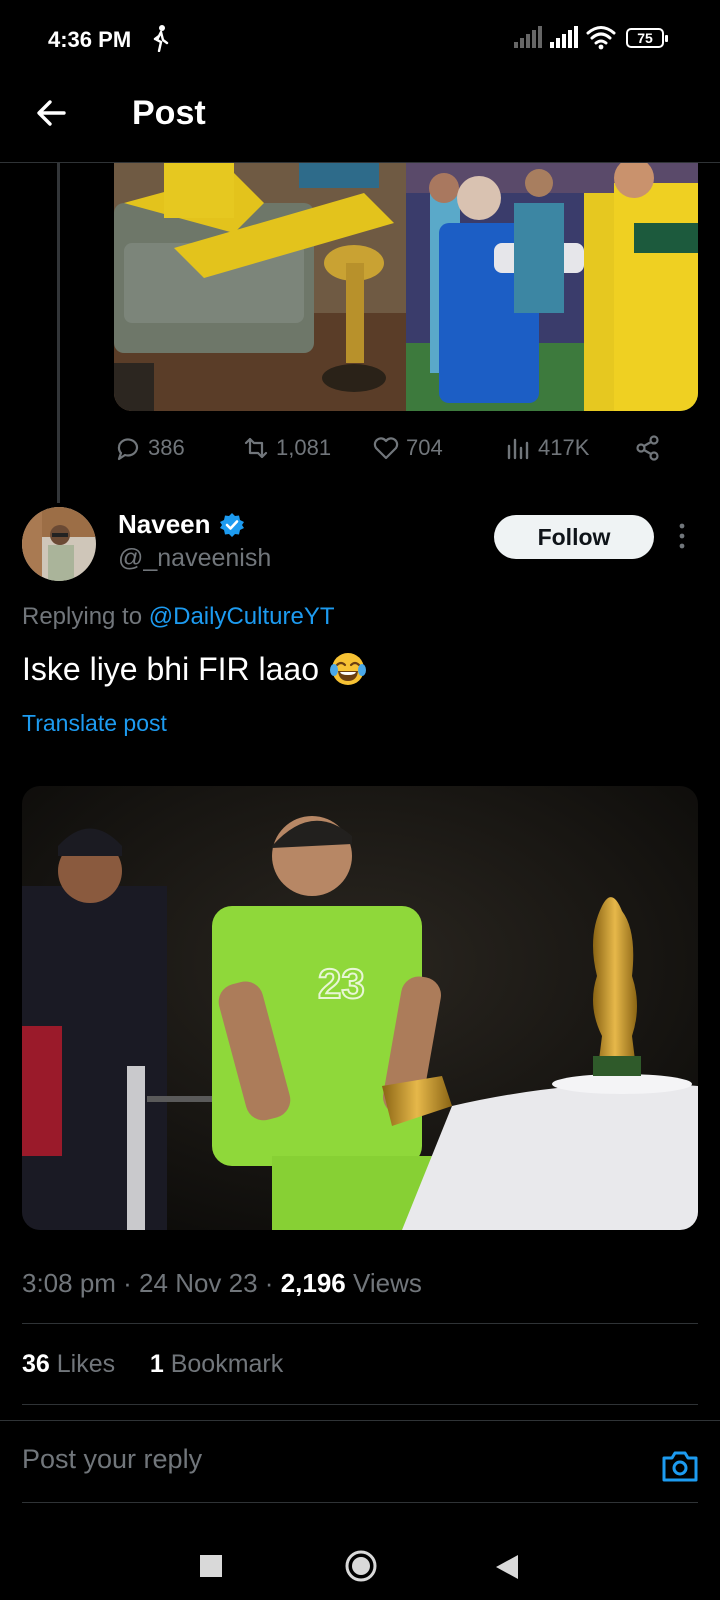 This screenshot has height=1600, width=720. Describe the element at coordinates (341, 983) in the screenshot. I see `jersey-number: 23` at that location.